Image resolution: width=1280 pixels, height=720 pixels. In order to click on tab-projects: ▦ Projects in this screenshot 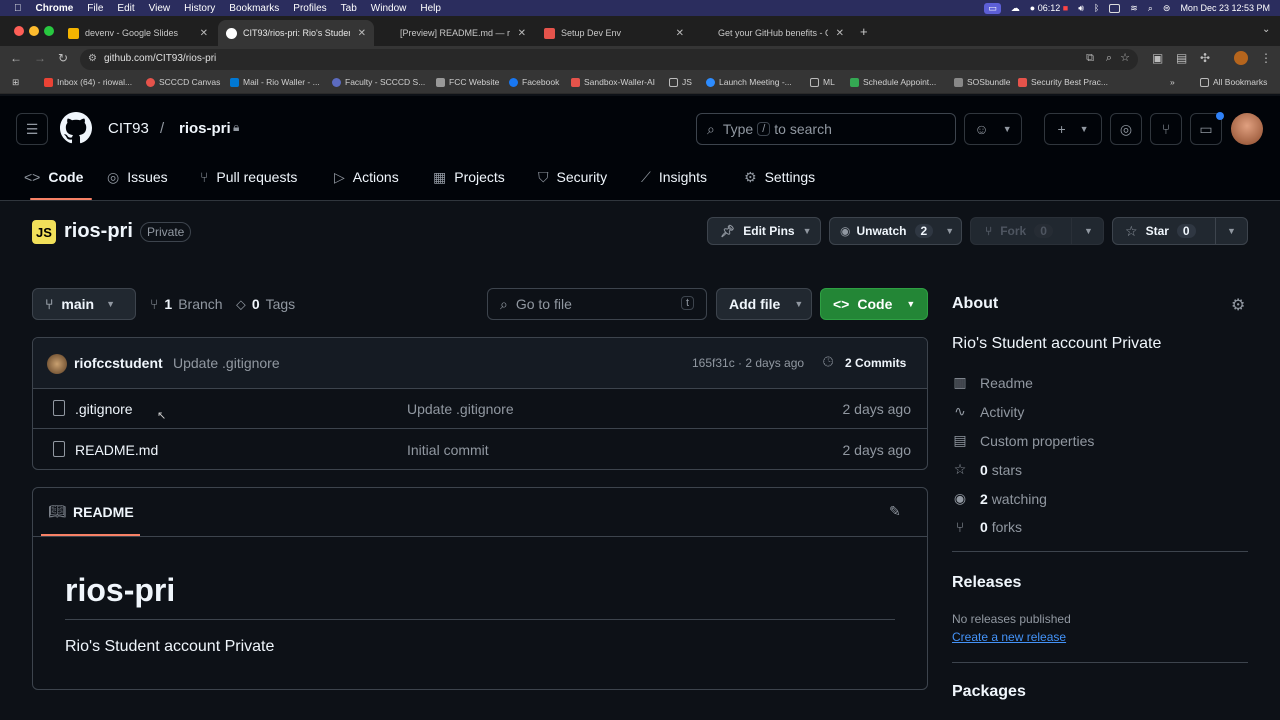, I will do `click(469, 177)`.